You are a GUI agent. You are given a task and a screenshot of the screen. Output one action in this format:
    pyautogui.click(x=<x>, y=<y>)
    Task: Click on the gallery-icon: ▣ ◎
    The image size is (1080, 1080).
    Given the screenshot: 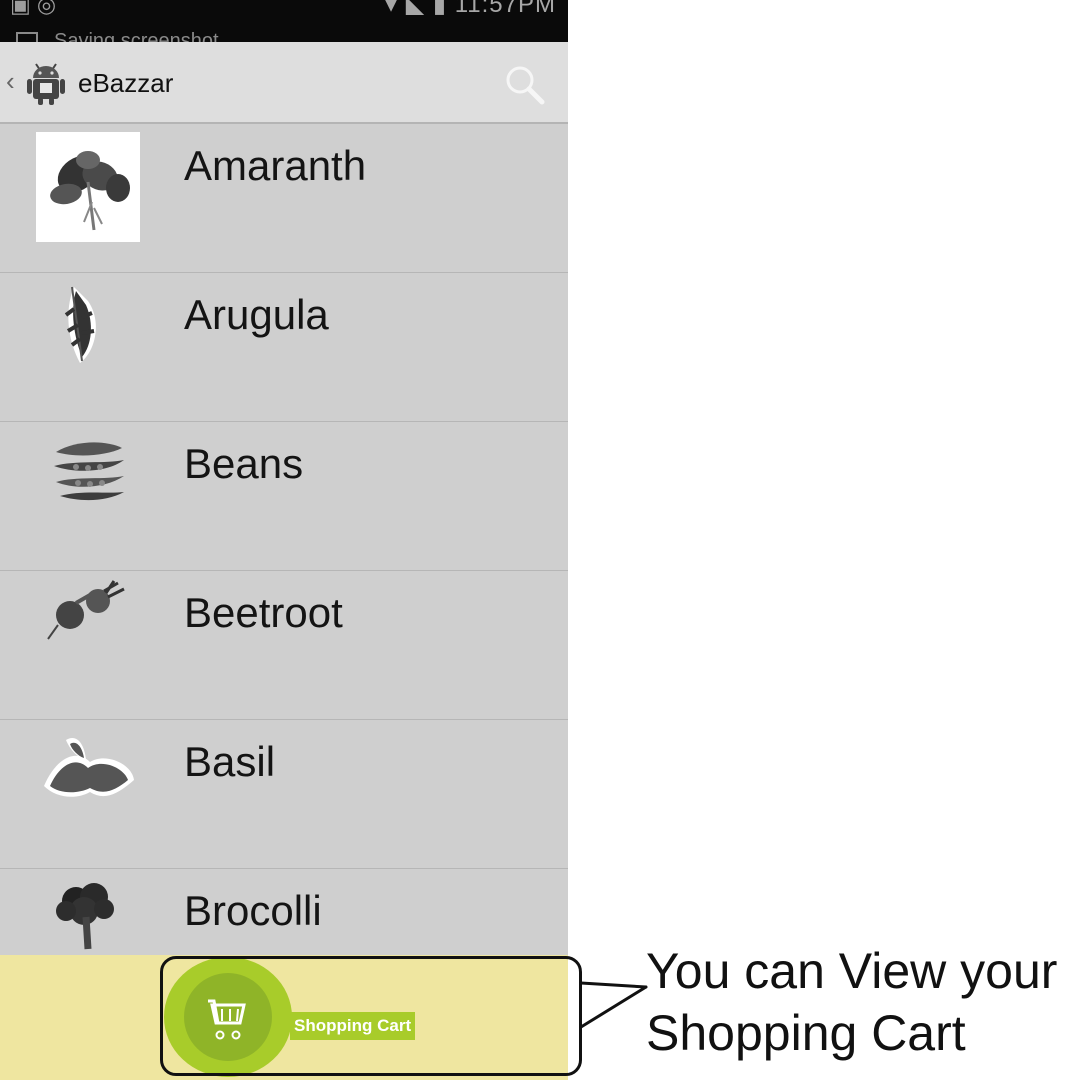 What is the action you would take?
    pyautogui.click(x=33, y=8)
    